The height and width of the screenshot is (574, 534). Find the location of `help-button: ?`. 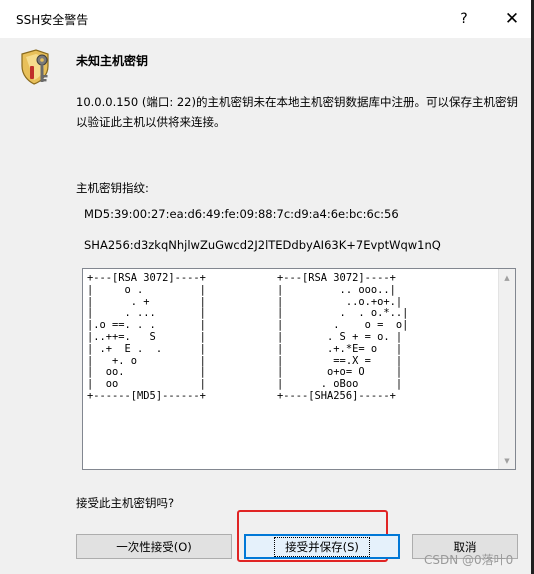

help-button: ? is located at coordinates (464, 19).